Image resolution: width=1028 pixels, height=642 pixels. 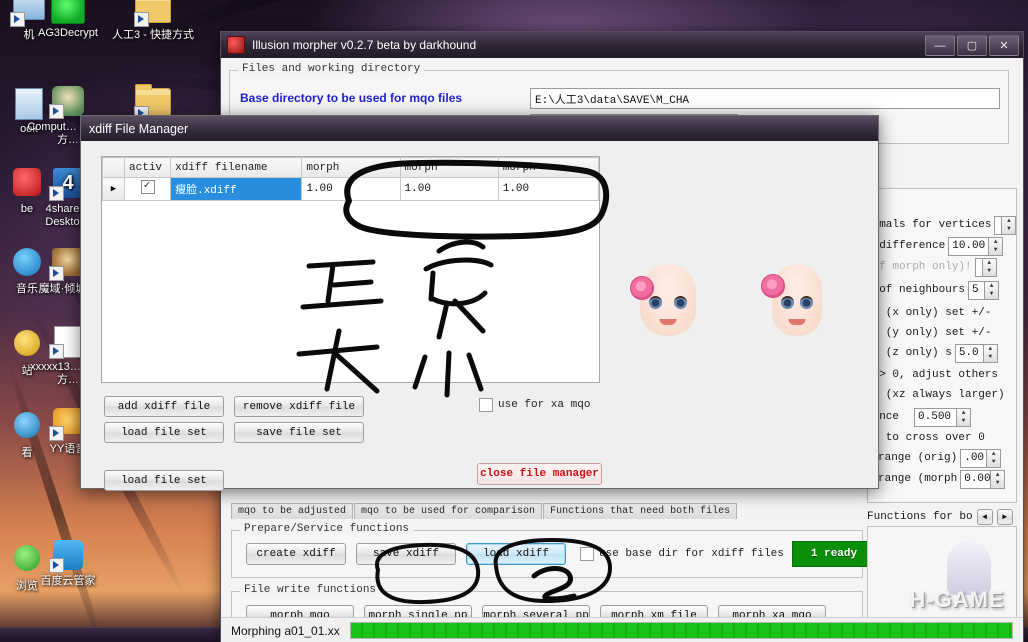 What do you see at coordinates (984, 517) in the screenshot?
I see `tab-scroll-left-icon: ◄` at bounding box center [984, 517].